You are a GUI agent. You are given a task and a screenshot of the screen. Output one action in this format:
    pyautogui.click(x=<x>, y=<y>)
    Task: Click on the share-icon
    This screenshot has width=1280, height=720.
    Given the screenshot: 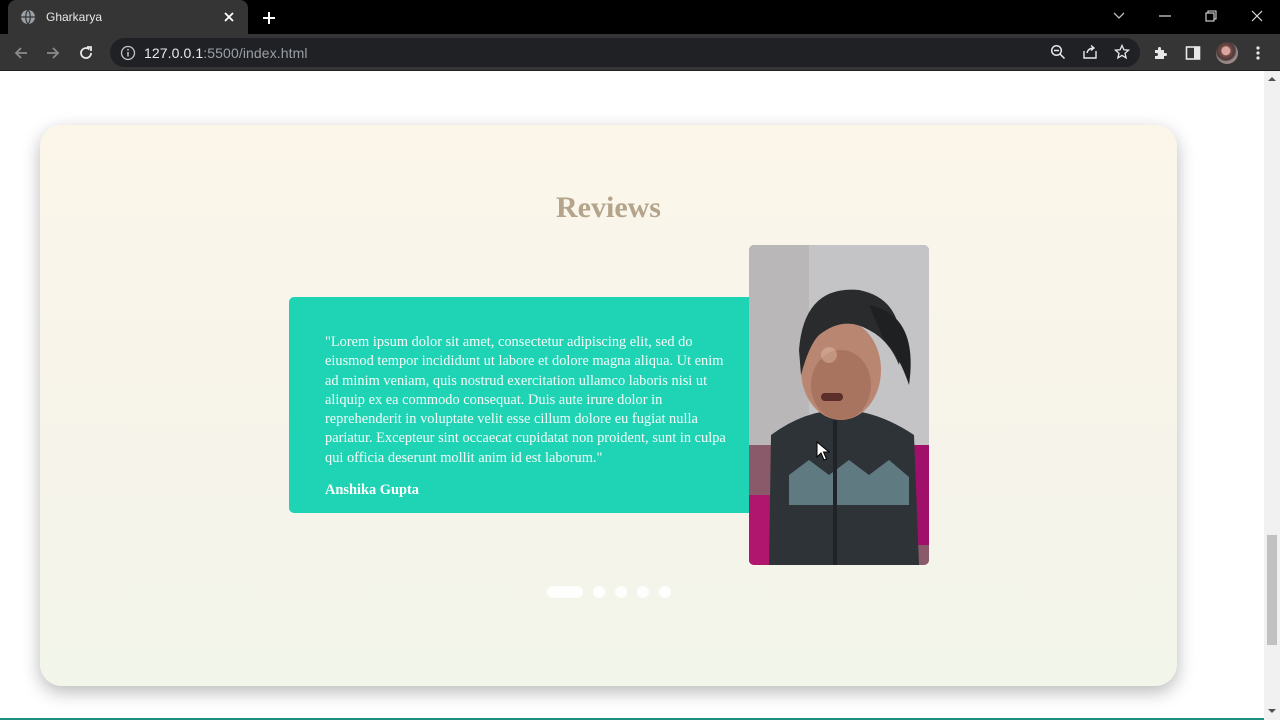 What is the action you would take?
    pyautogui.click(x=1090, y=52)
    